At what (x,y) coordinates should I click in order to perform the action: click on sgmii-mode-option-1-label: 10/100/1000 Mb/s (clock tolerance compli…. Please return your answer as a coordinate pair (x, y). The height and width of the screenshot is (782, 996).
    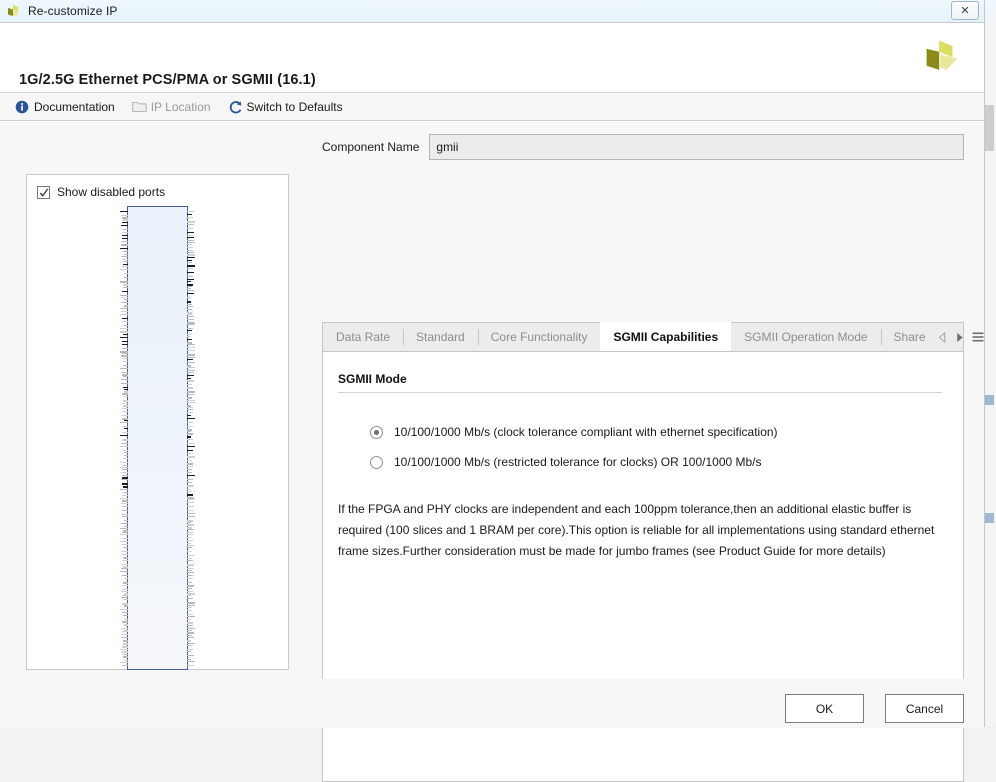
    Looking at the image, I should click on (586, 432).